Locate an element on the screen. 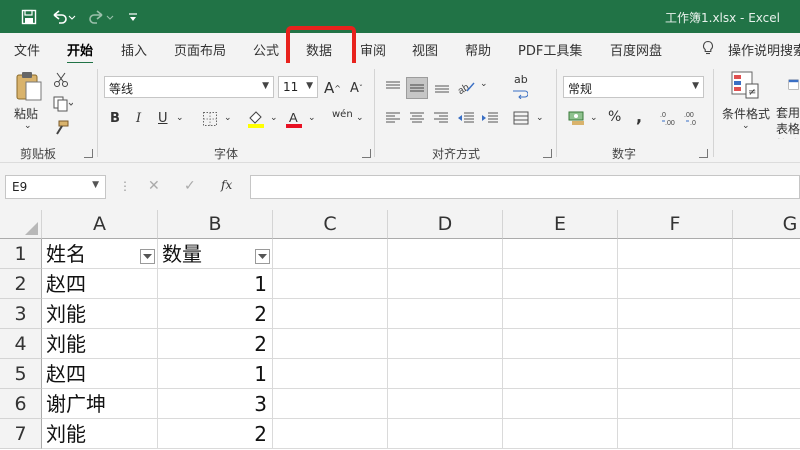 This screenshot has height=450, width=800. align-right-icon is located at coordinates (441, 118).